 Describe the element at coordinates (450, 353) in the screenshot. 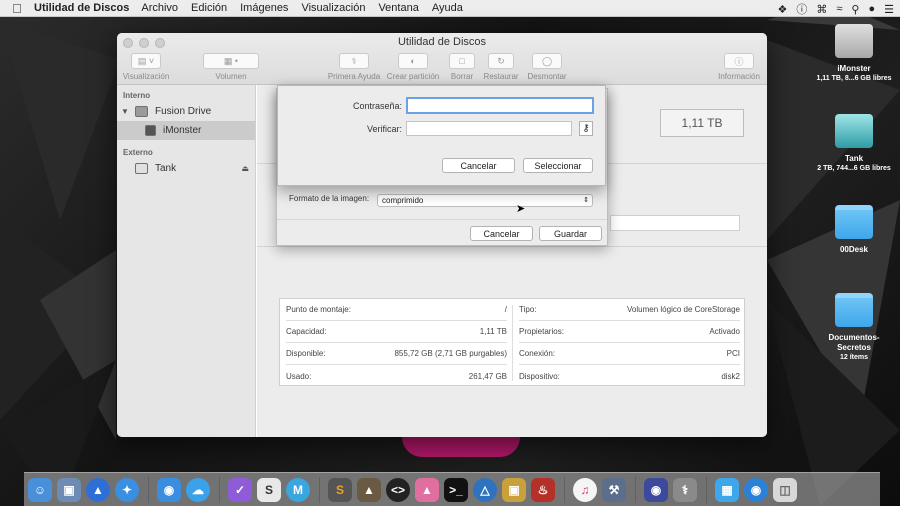

I see `info-value: 855,72 GB (2,71 GB purgables)` at that location.